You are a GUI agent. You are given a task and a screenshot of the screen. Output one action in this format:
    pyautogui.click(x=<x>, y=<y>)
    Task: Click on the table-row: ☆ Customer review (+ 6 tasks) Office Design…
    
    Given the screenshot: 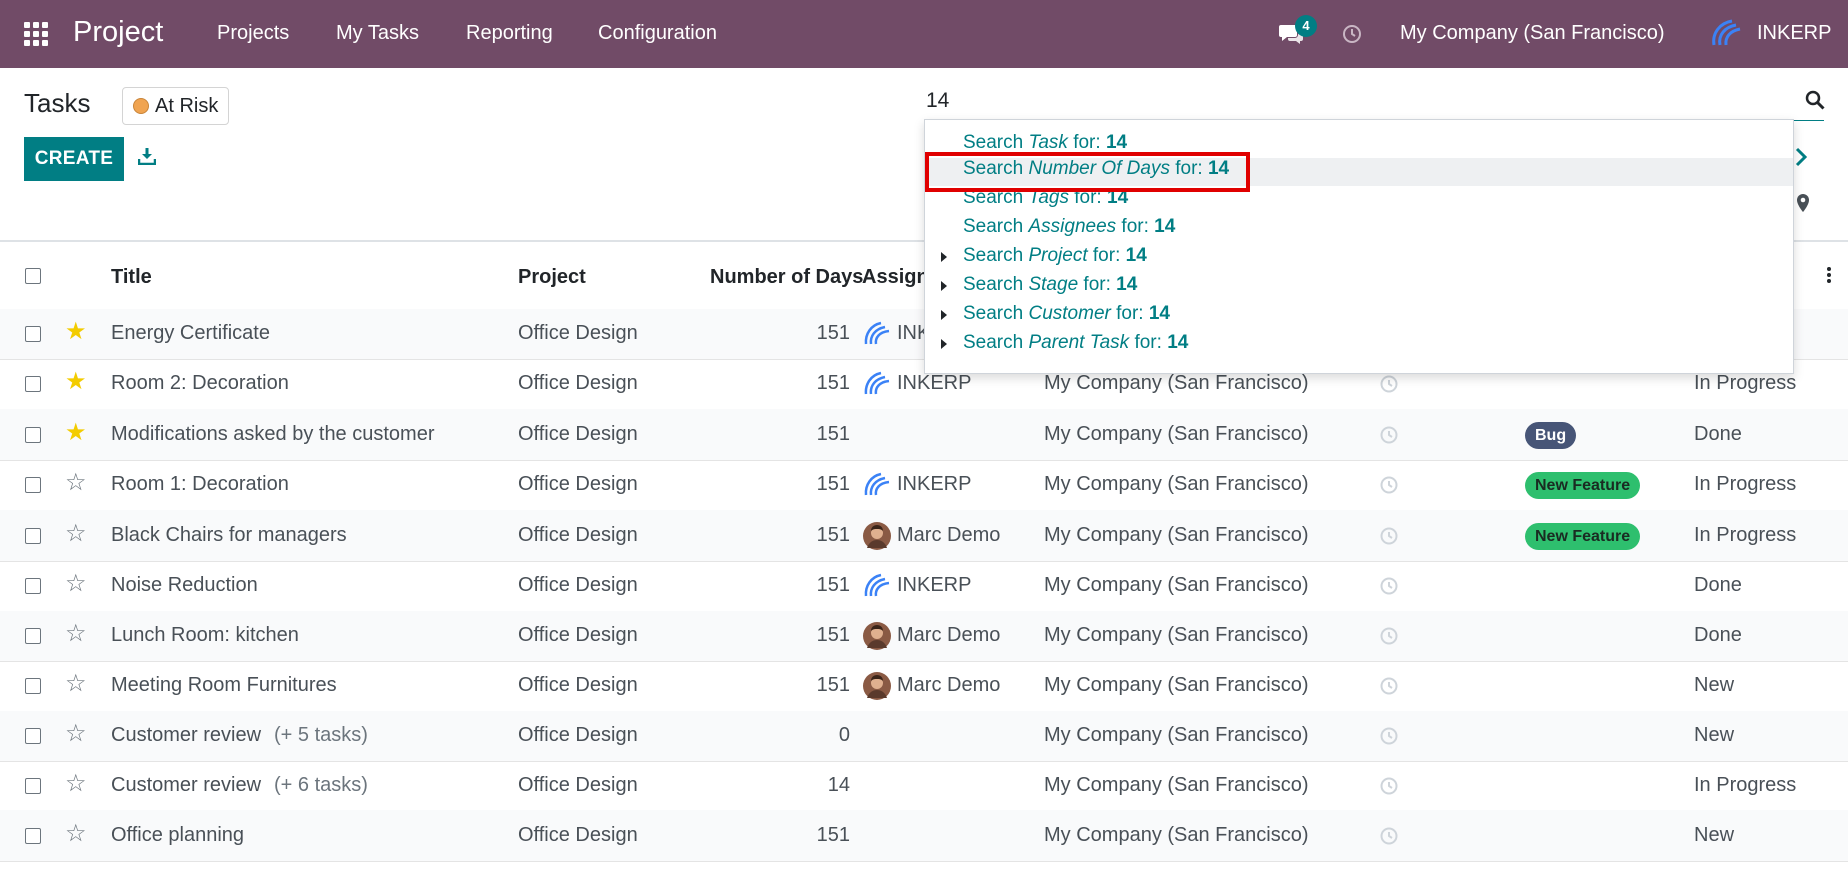 What is the action you would take?
    pyautogui.click(x=924, y=786)
    